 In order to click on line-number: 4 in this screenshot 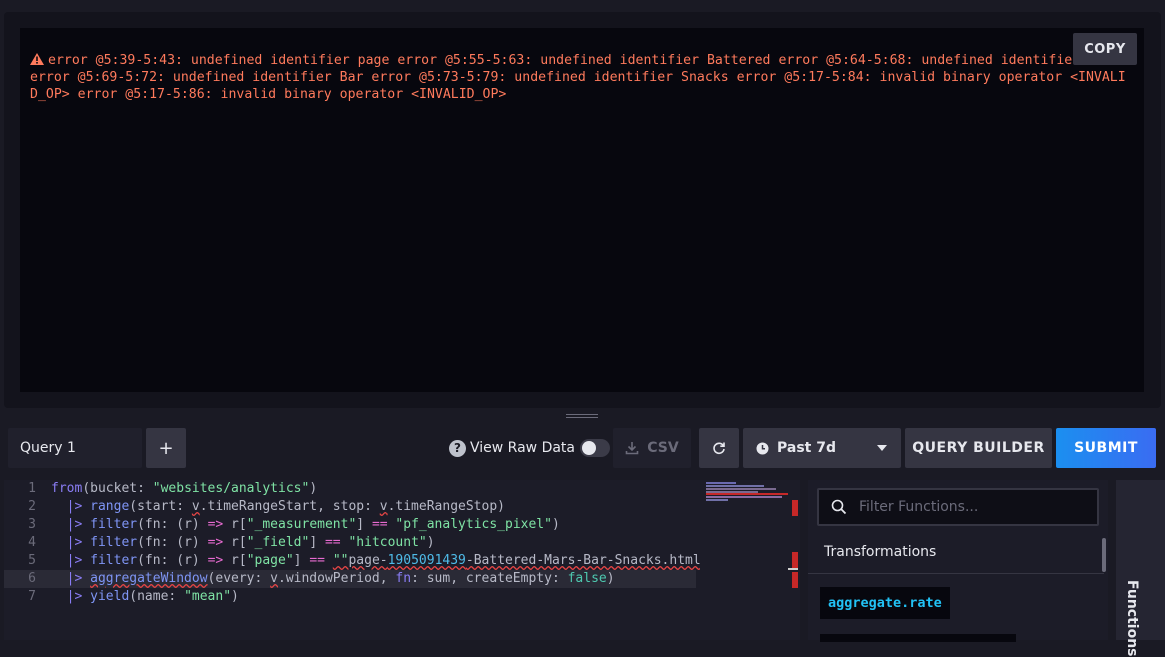, I will do `click(32, 542)`.